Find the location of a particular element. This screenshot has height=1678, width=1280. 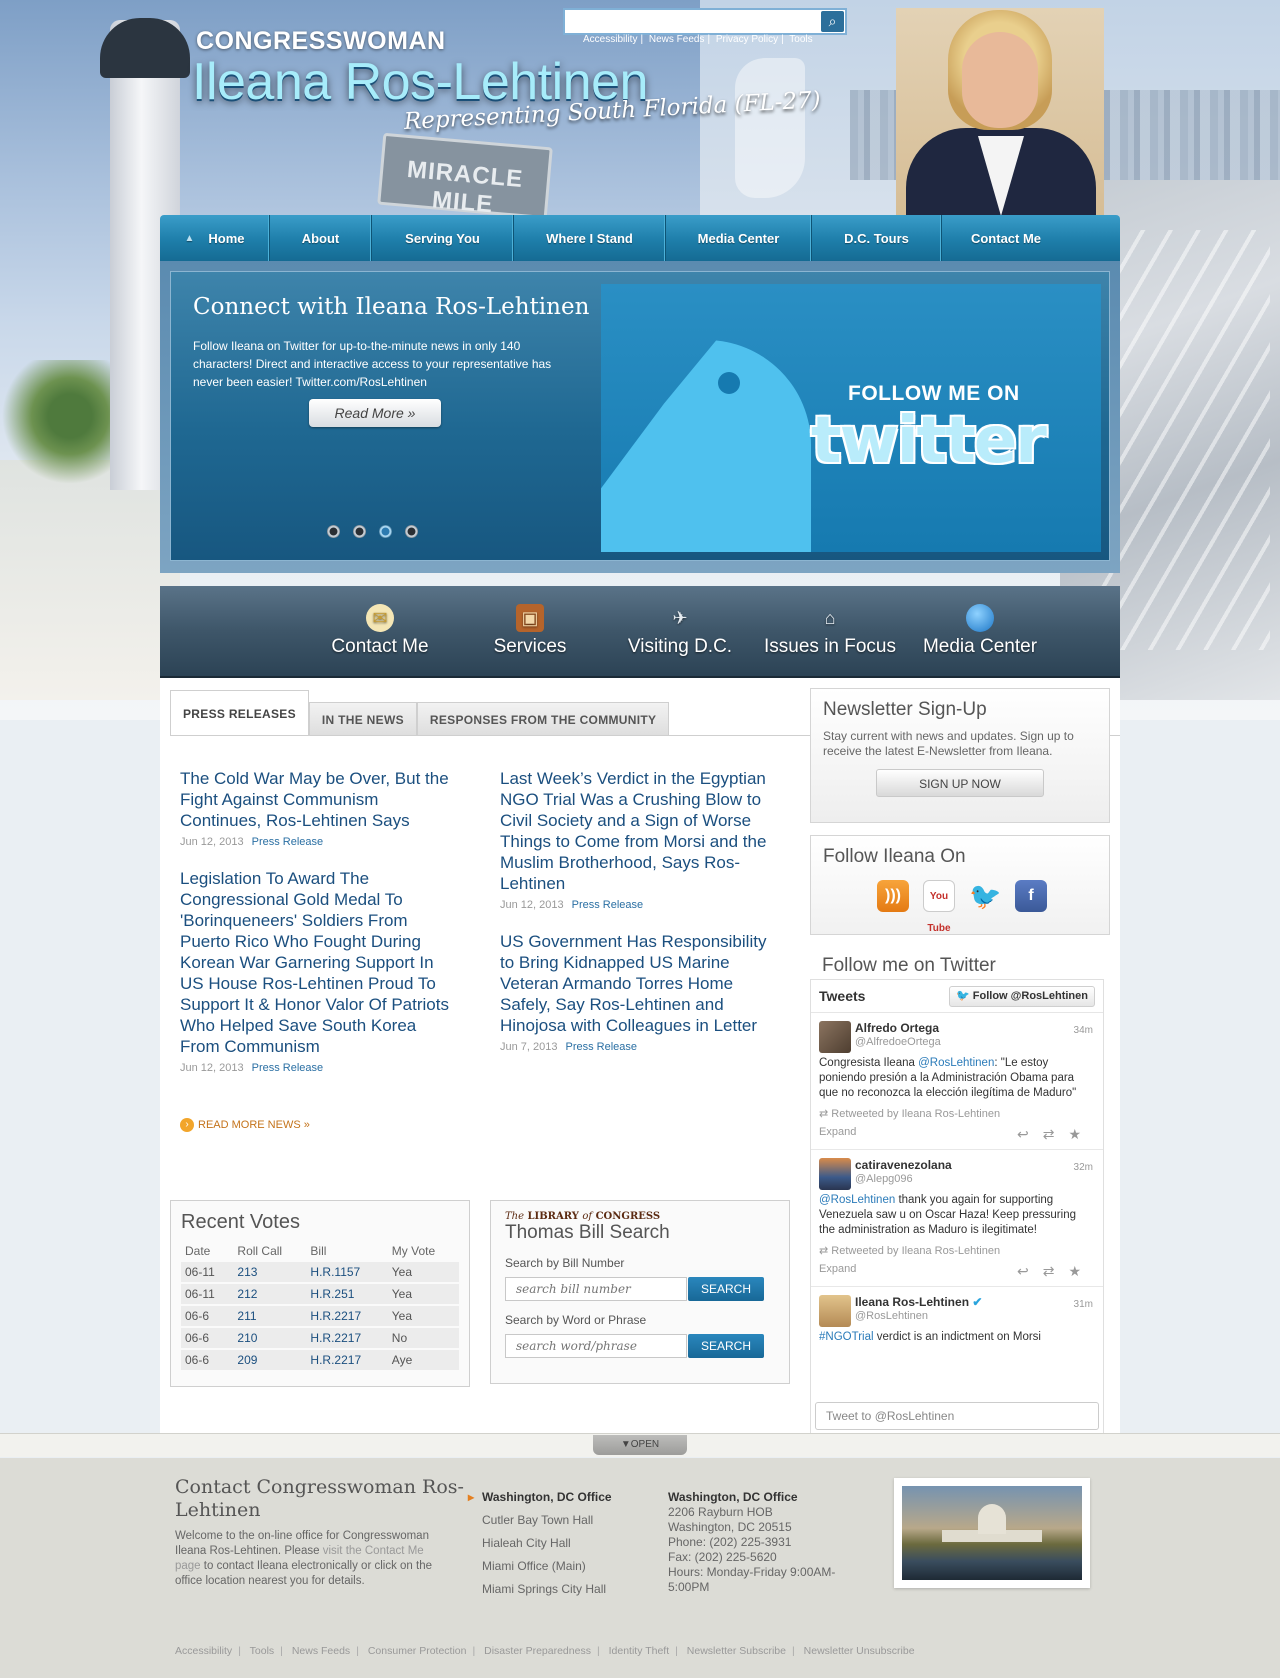

tweet-author-name: Ileana Ros-Lehtinen ✔ is located at coordinates (975, 1302).